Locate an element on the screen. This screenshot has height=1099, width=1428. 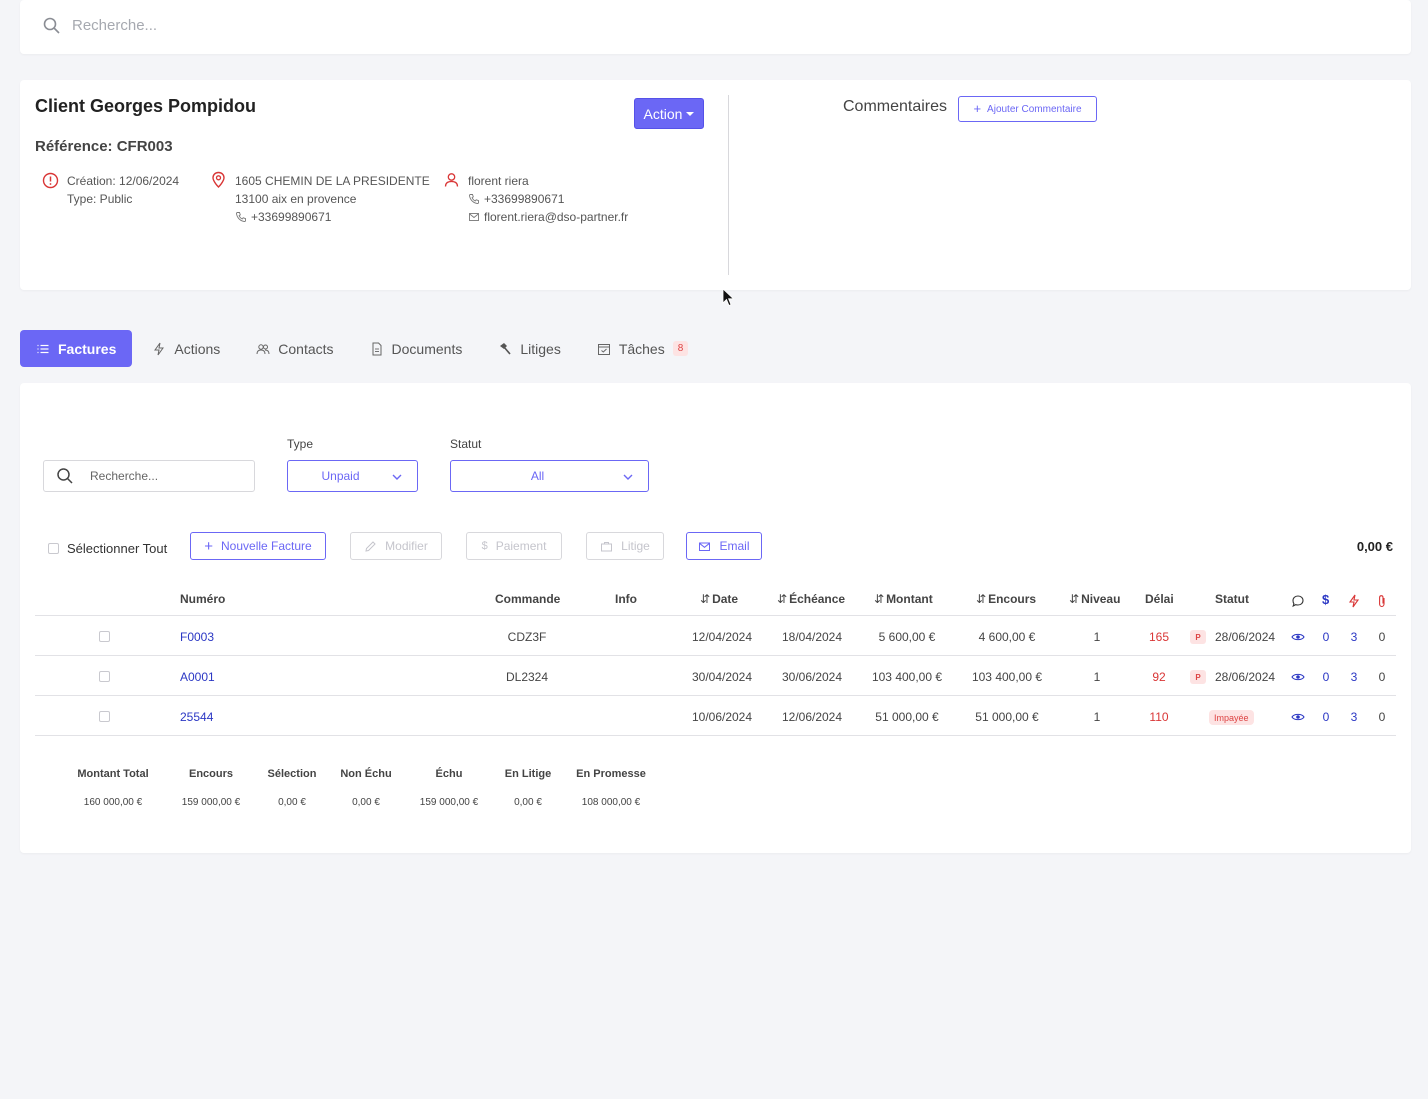
invoice-amount: 5 600,00 € is located at coordinates (907, 637).